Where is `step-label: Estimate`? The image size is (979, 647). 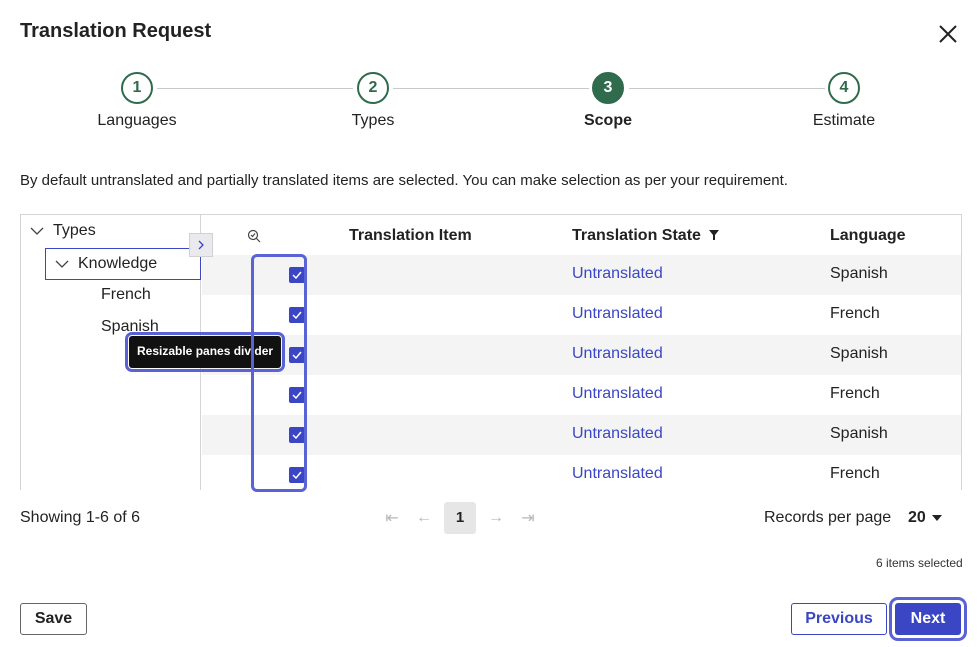
step-label: Estimate is located at coordinates (844, 120).